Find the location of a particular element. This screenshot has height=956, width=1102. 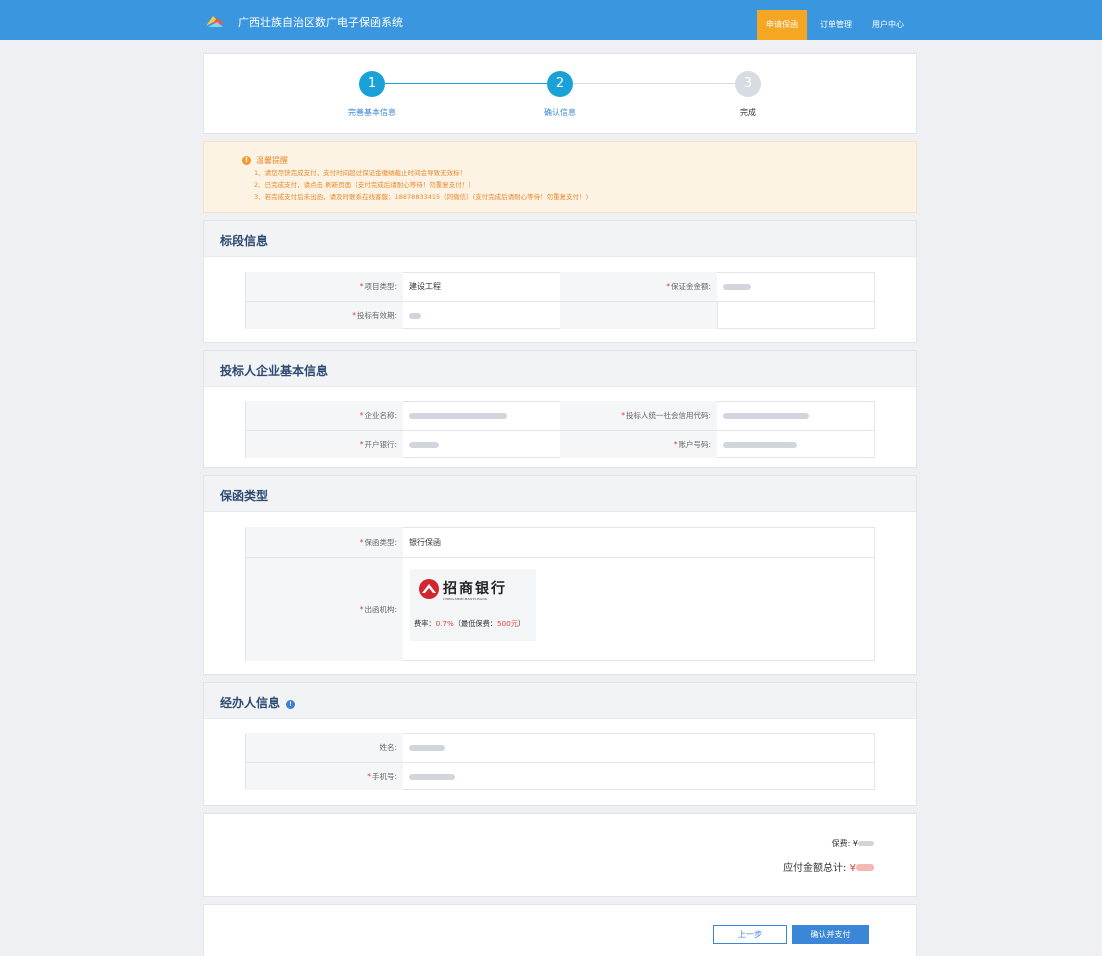

info-icon: ! is located at coordinates (291, 704).